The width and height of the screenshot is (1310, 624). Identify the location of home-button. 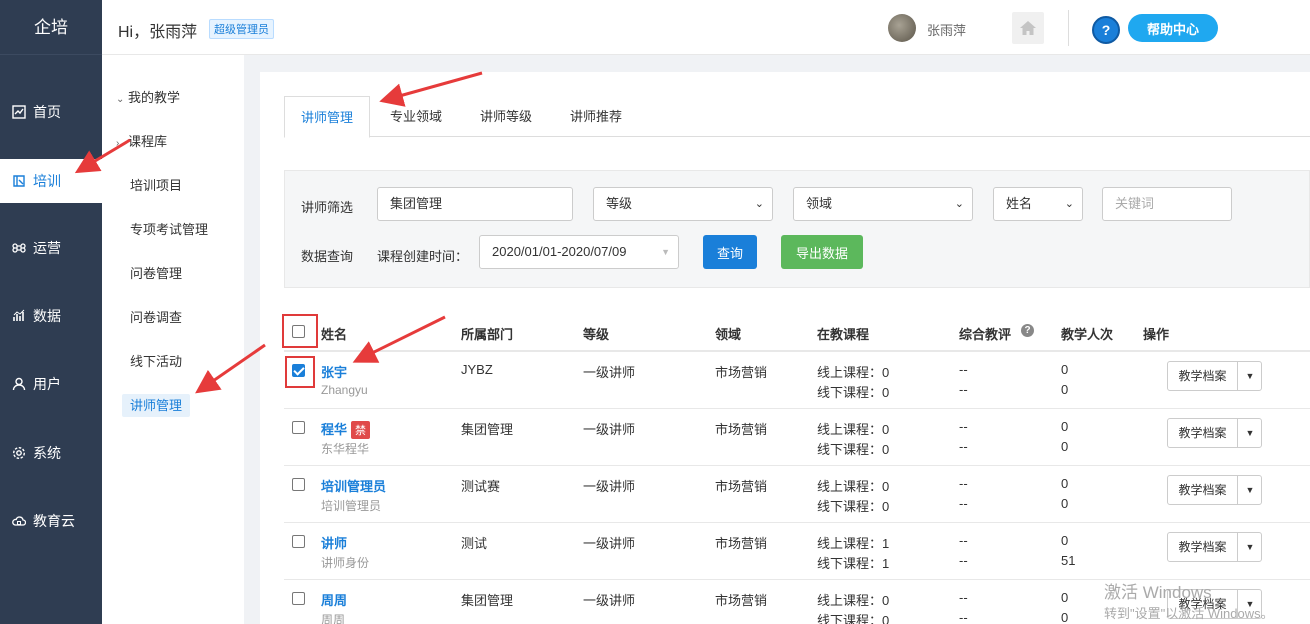
(1028, 28).